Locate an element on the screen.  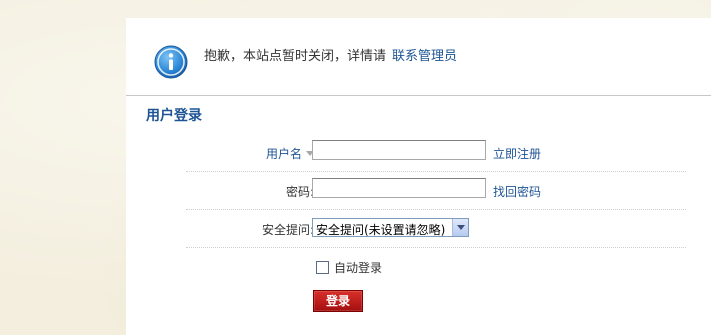
password-row: 密码: 找回密码 is located at coordinates (436, 190).